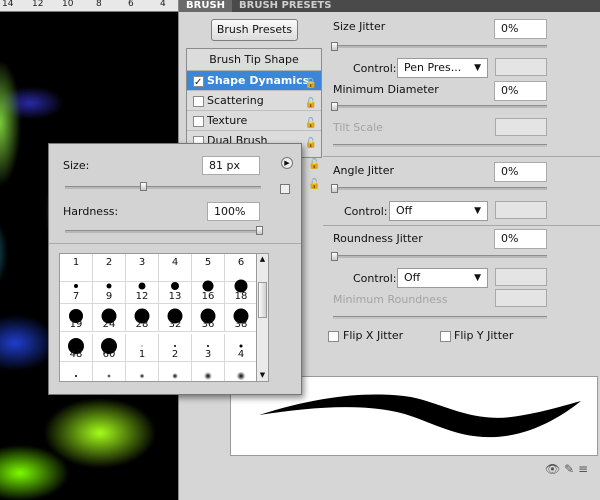  Describe the element at coordinates (198, 101) in the screenshot. I see `scattering-checkbox` at that location.